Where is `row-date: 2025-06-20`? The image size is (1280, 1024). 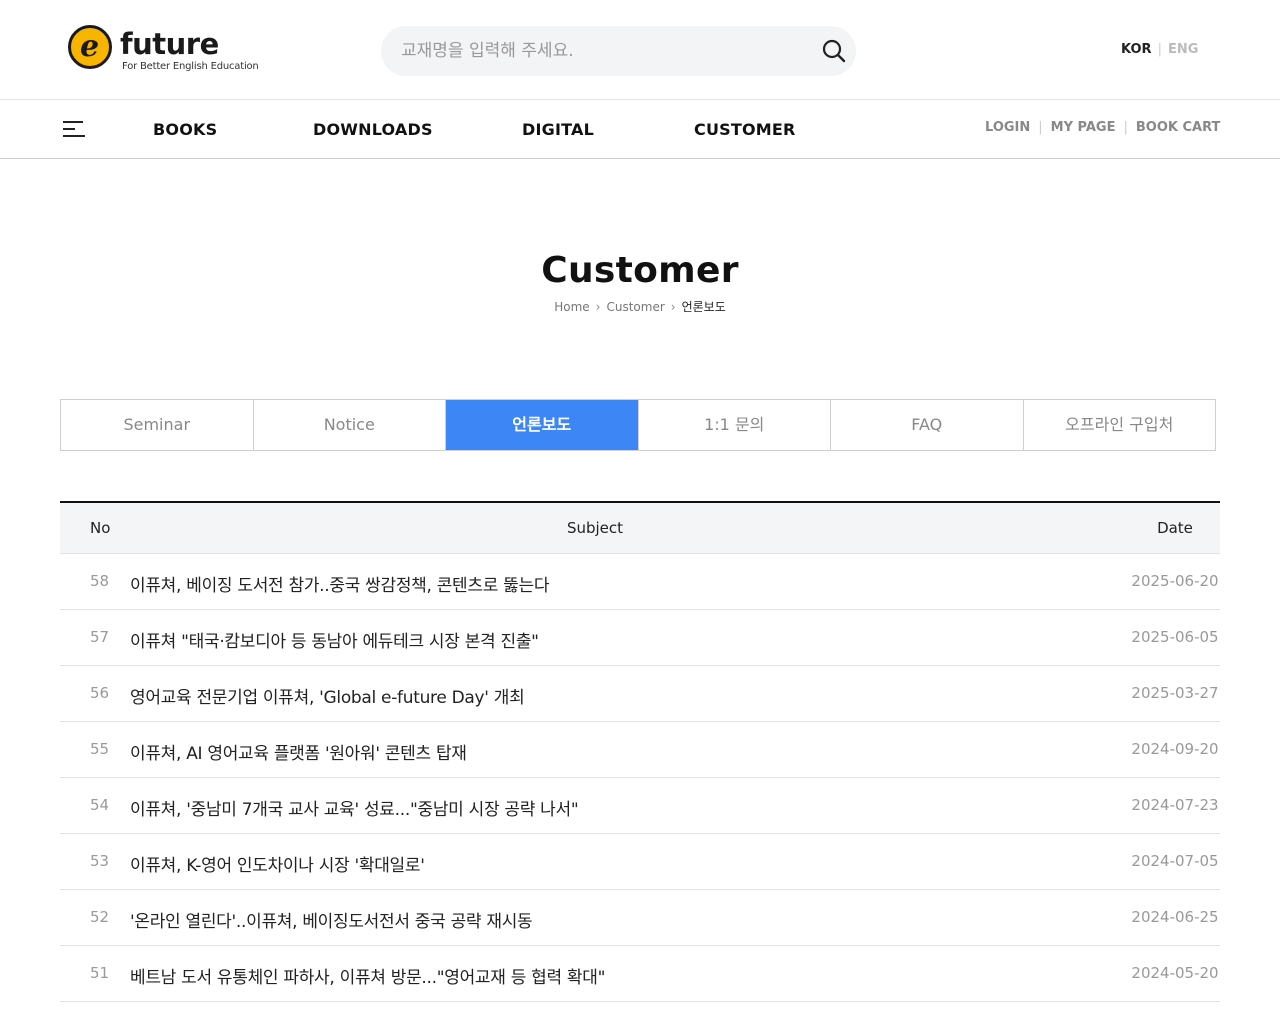
row-date: 2025-06-20 is located at coordinates (1175, 581).